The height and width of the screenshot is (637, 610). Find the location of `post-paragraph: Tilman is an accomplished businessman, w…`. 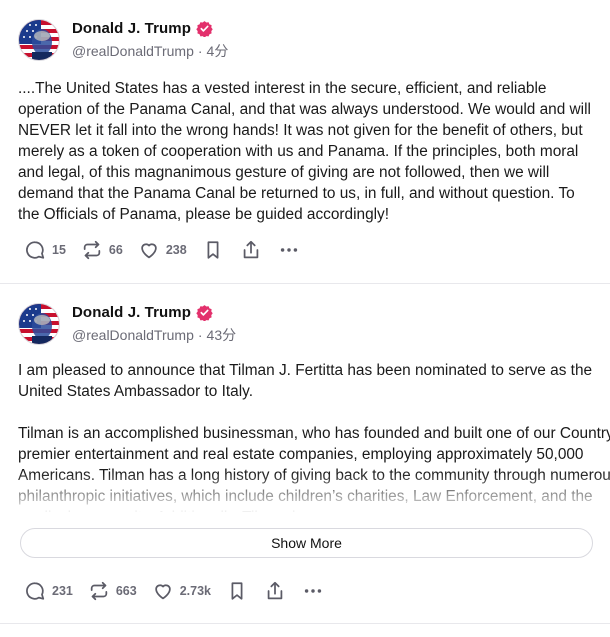

post-paragraph: Tilman is an accomplished businessman, w… is located at coordinates (314, 468).